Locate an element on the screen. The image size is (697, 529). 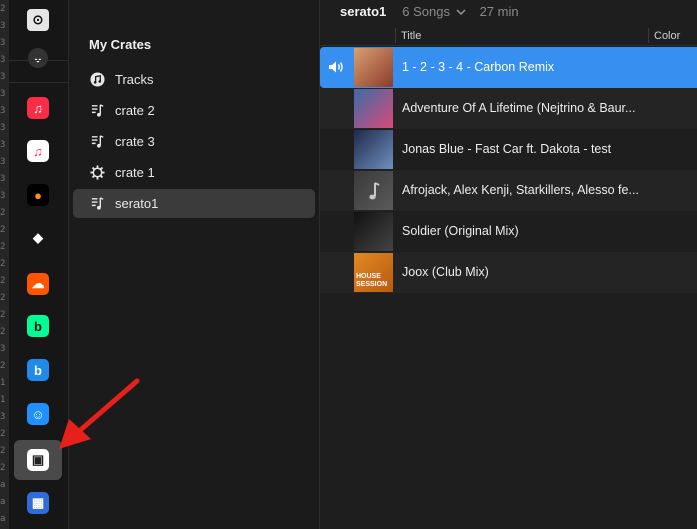
track-title: Jonas Blue - Fast Car ft. Dakota - test is located at coordinates (507, 149).